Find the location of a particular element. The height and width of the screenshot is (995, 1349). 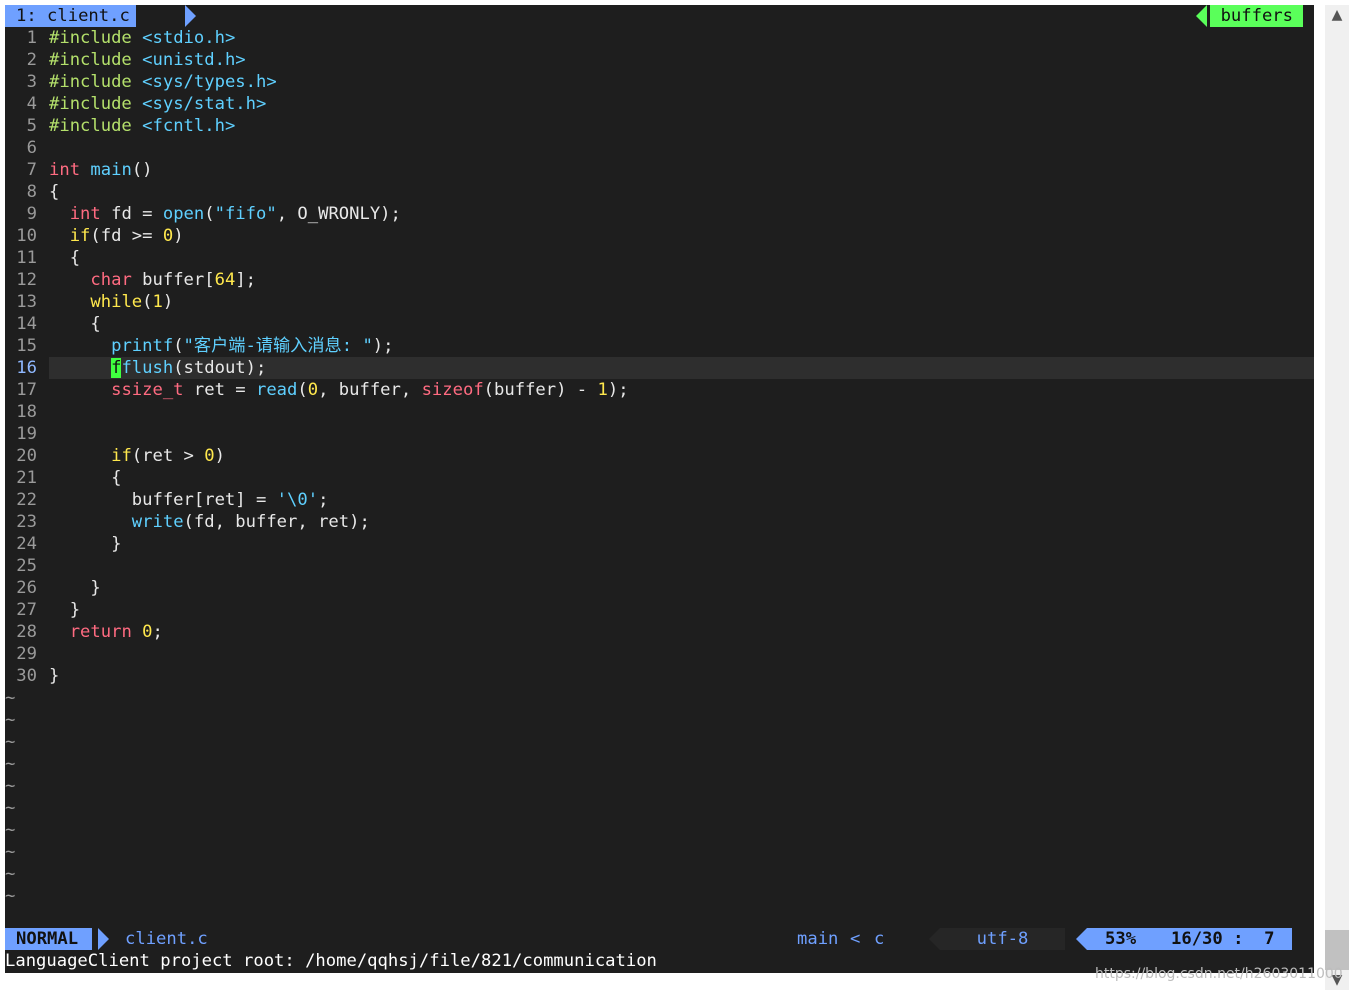

code-line: 22 buffer[ret] = '\0'; is located at coordinates (166, 500).